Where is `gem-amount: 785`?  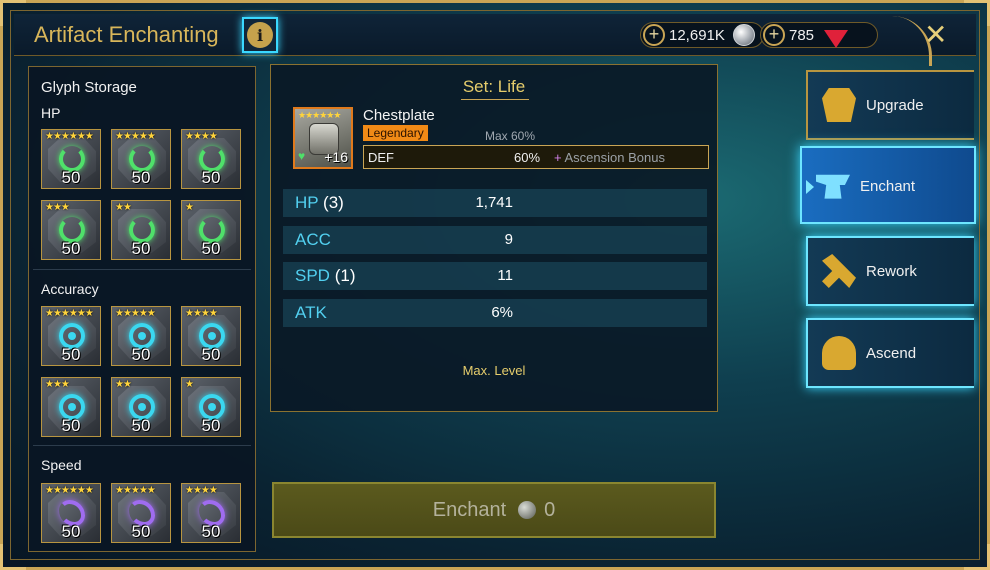 gem-amount: 785 is located at coordinates (802, 35).